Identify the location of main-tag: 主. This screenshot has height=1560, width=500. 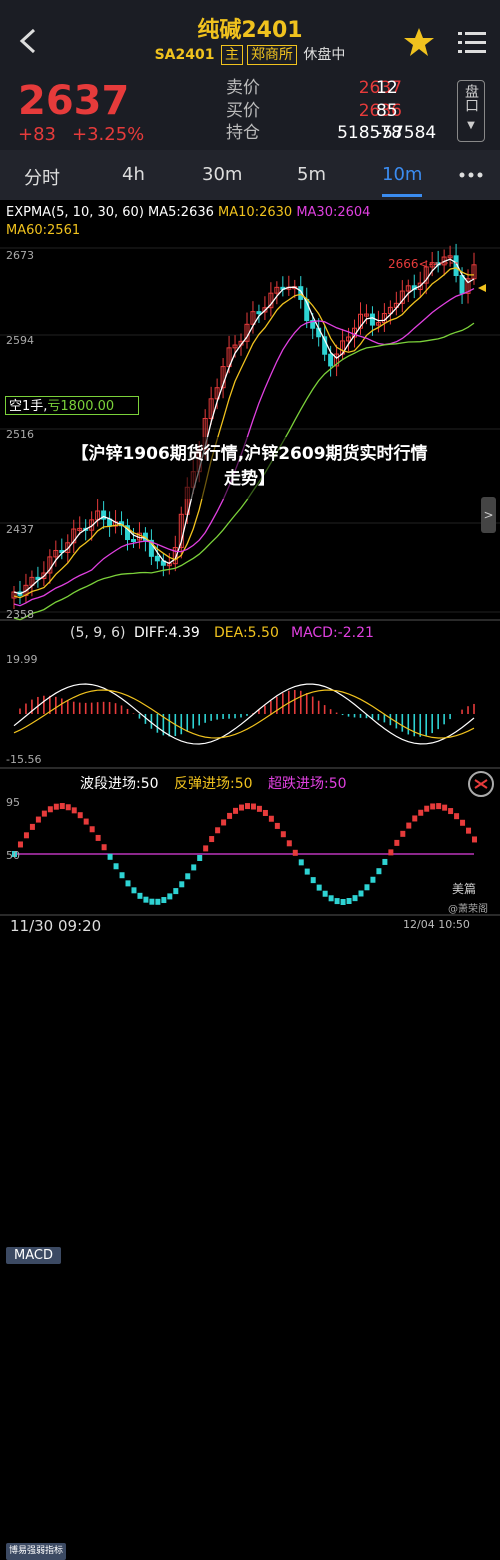
(231, 55).